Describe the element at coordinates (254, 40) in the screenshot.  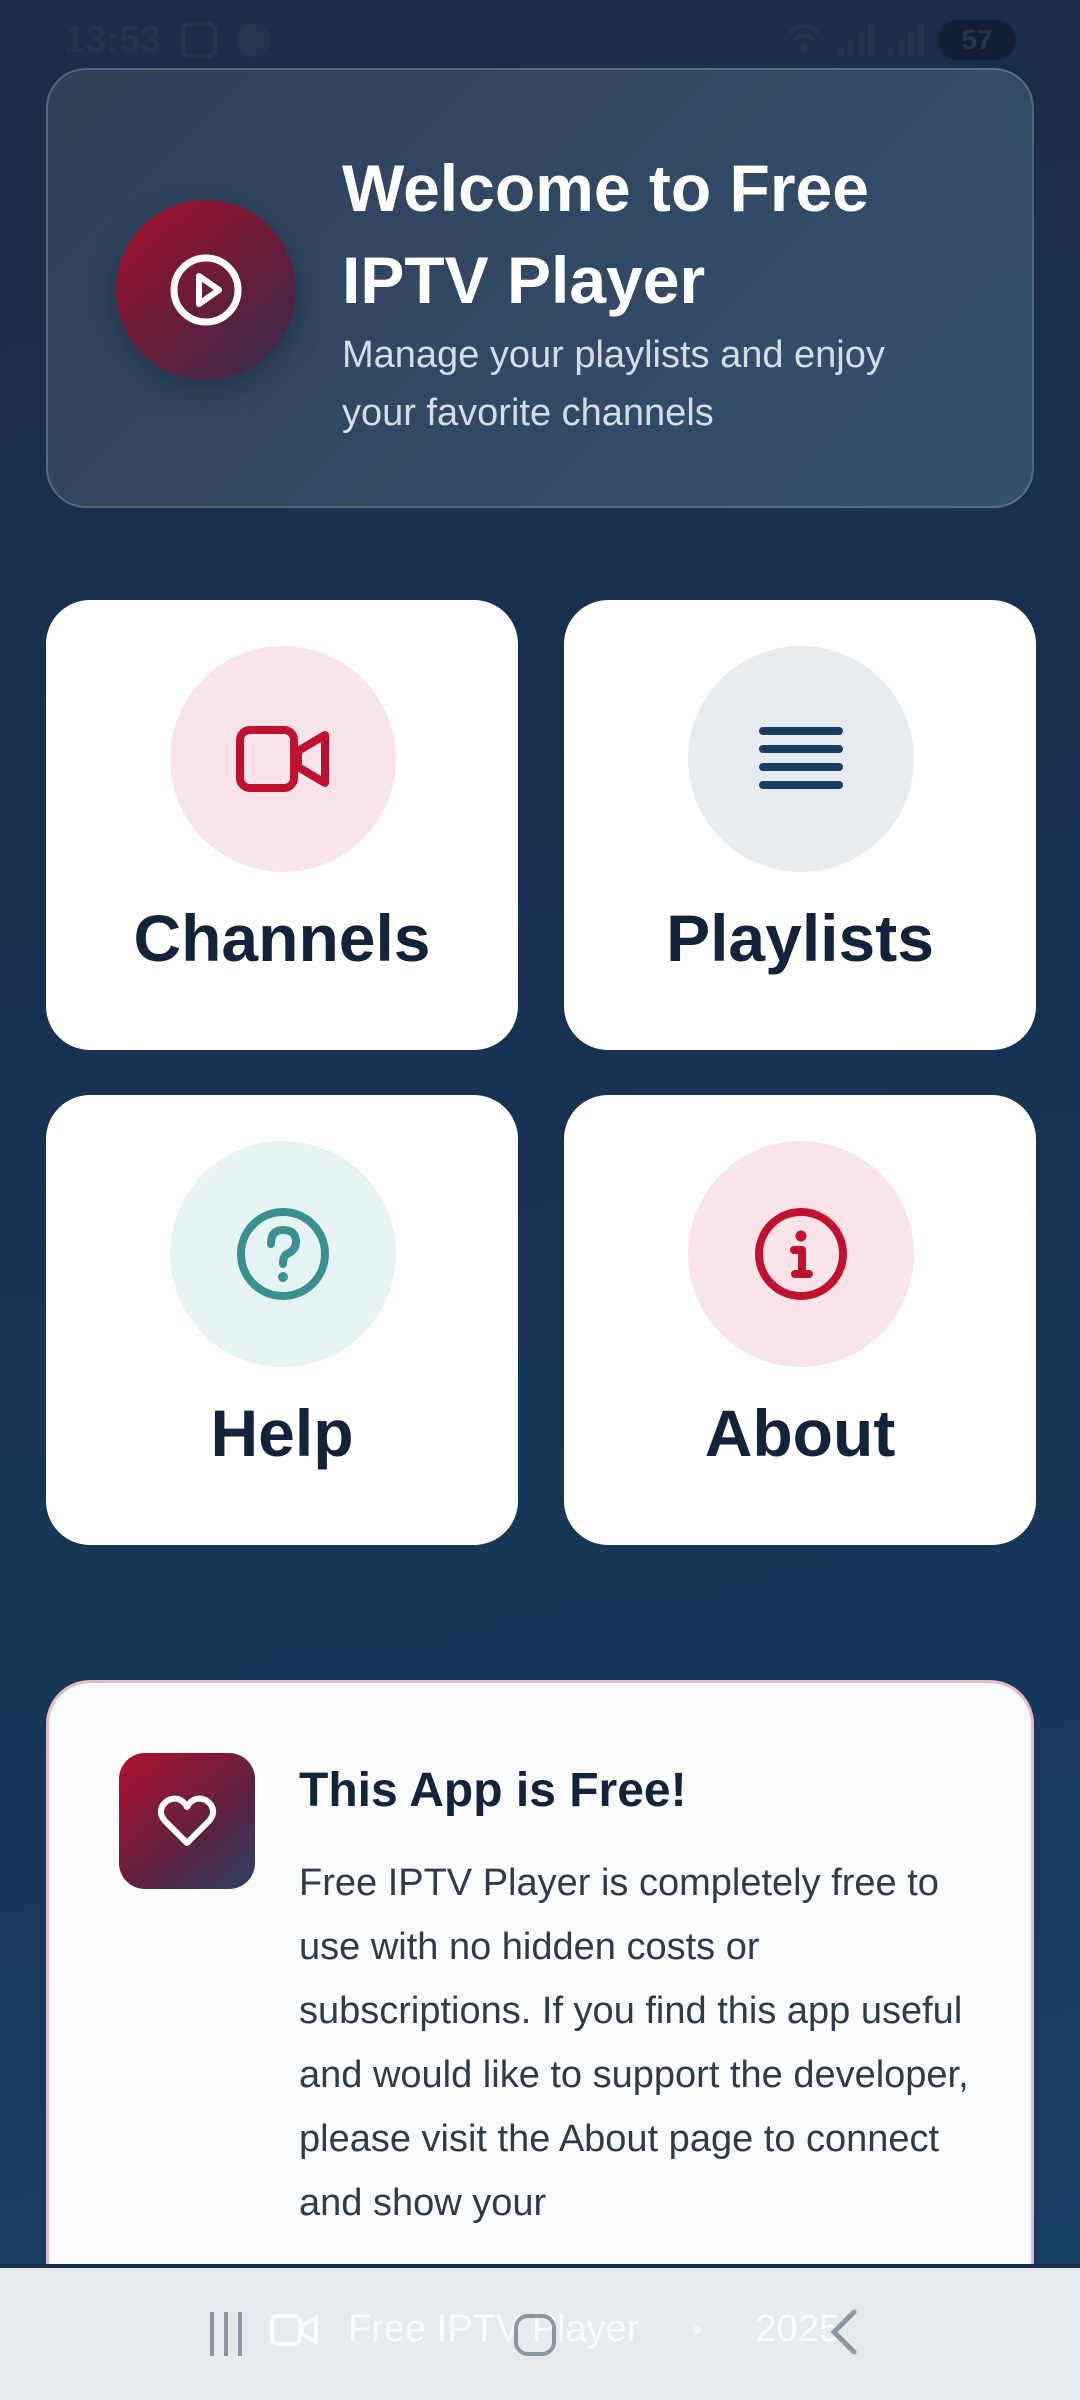
I see `app-notification-icon` at that location.